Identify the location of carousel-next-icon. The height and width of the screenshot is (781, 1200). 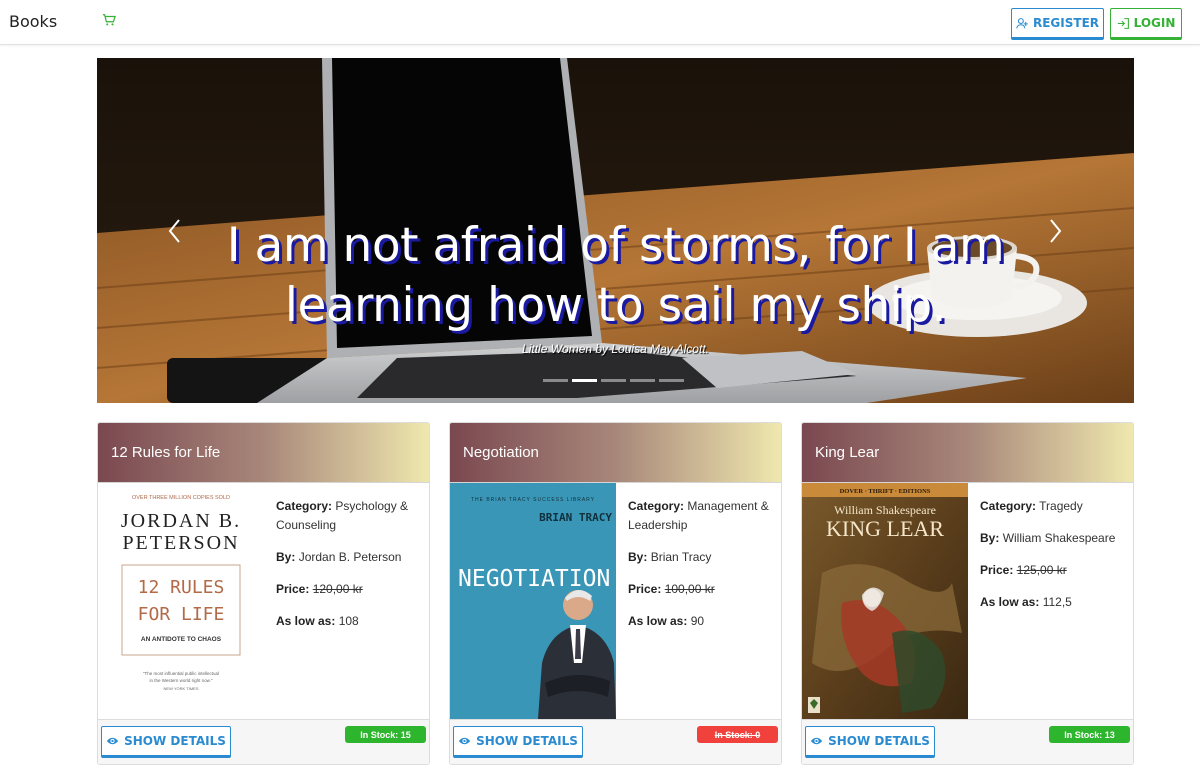
(1055, 231).